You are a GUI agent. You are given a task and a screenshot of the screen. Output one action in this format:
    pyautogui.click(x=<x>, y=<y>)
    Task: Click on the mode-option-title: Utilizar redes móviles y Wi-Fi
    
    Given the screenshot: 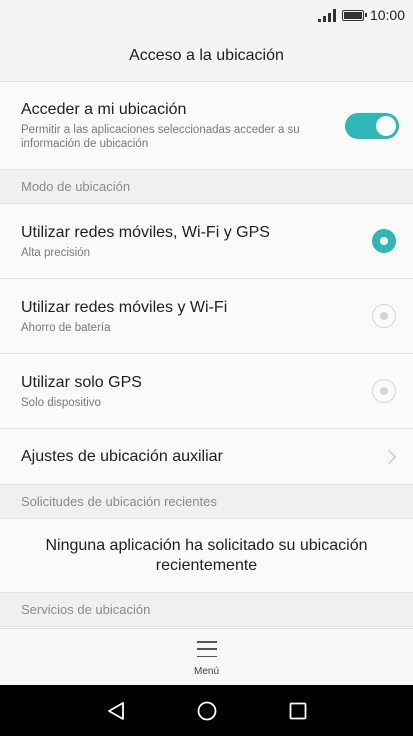 What is the action you would take?
    pyautogui.click(x=124, y=307)
    